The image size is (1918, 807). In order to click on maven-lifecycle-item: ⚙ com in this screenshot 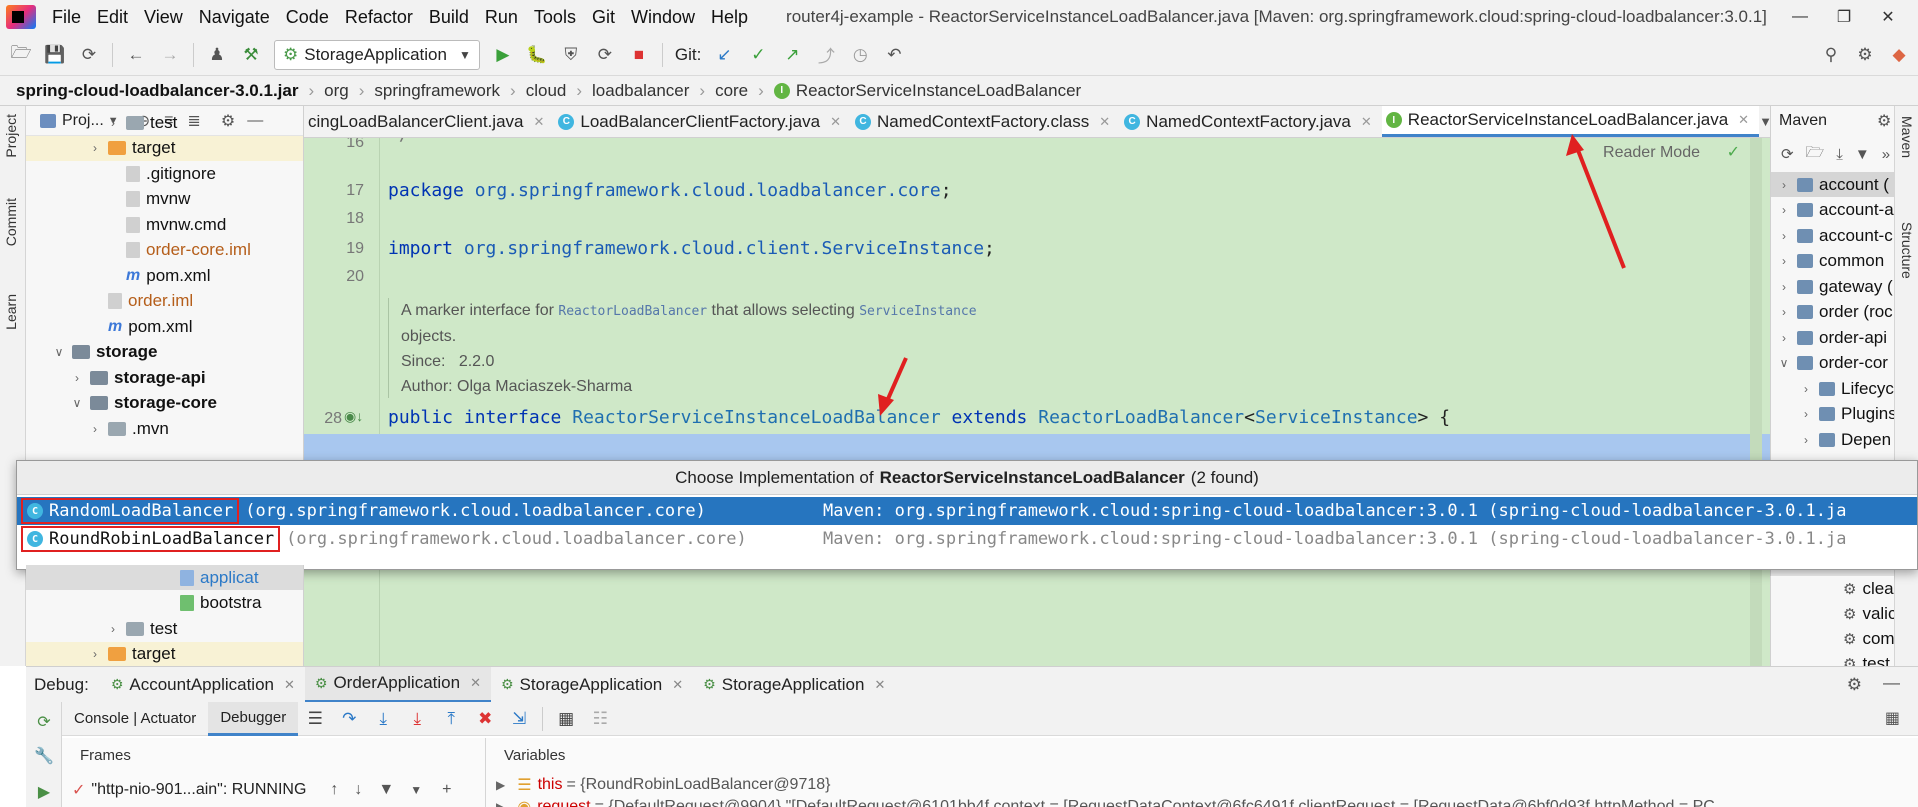, I will do `click(1832, 638)`.